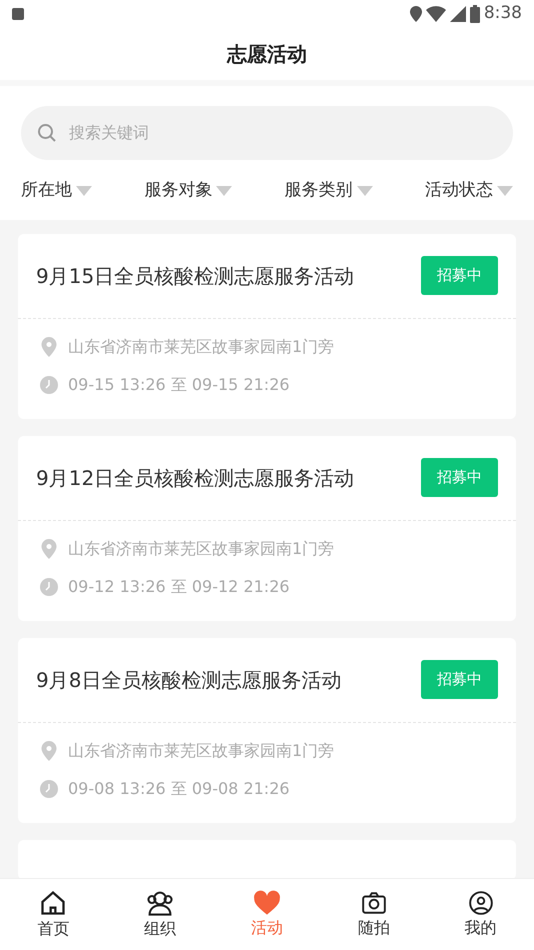 This screenshot has width=534, height=950. I want to click on search-field: 搜索关键词, so click(283, 133).